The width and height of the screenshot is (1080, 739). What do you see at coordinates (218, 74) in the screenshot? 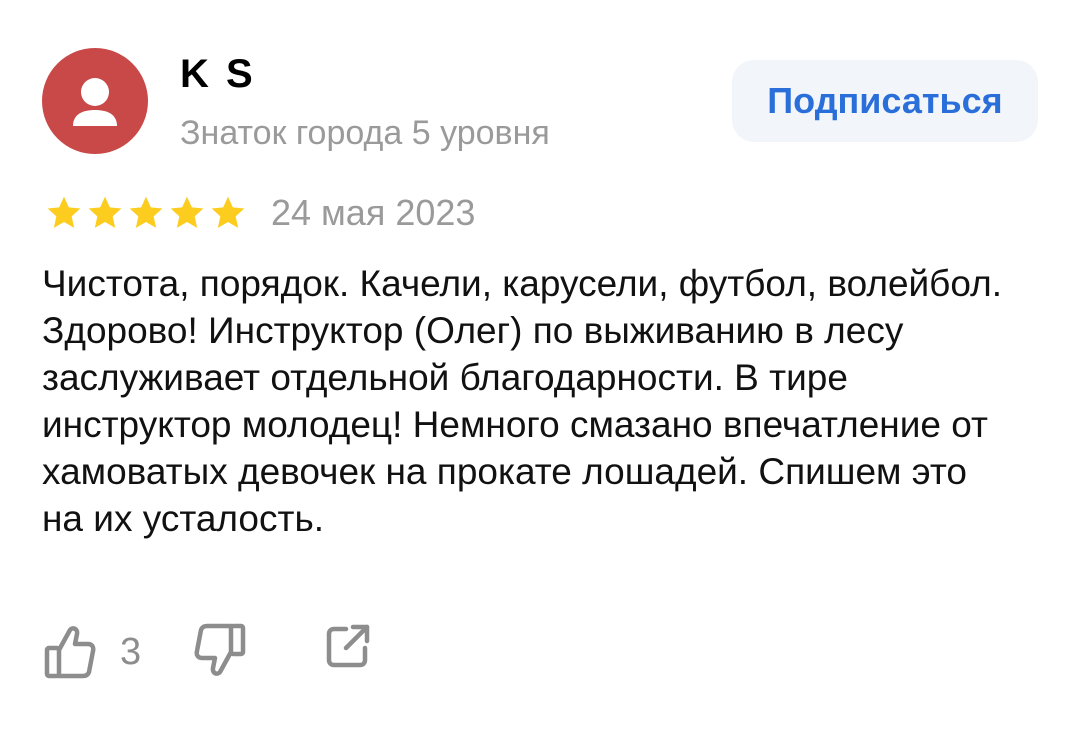
I see `author-name: K S` at bounding box center [218, 74].